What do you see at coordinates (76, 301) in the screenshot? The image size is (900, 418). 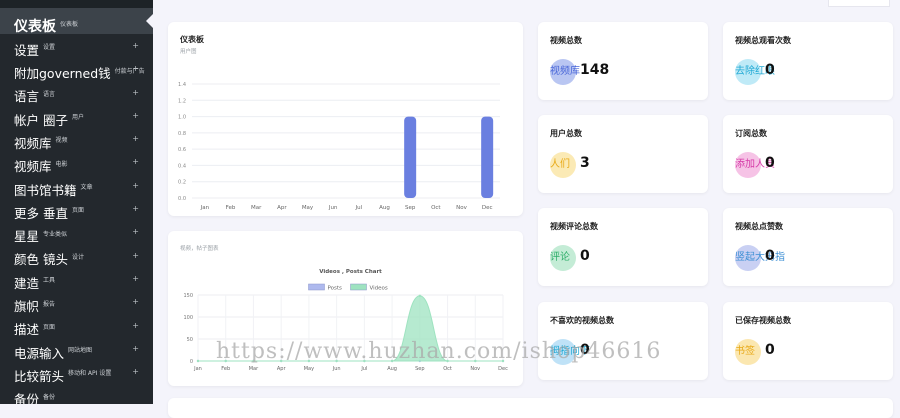 I see `sidebar-item: 旗帜 报告 +` at bounding box center [76, 301].